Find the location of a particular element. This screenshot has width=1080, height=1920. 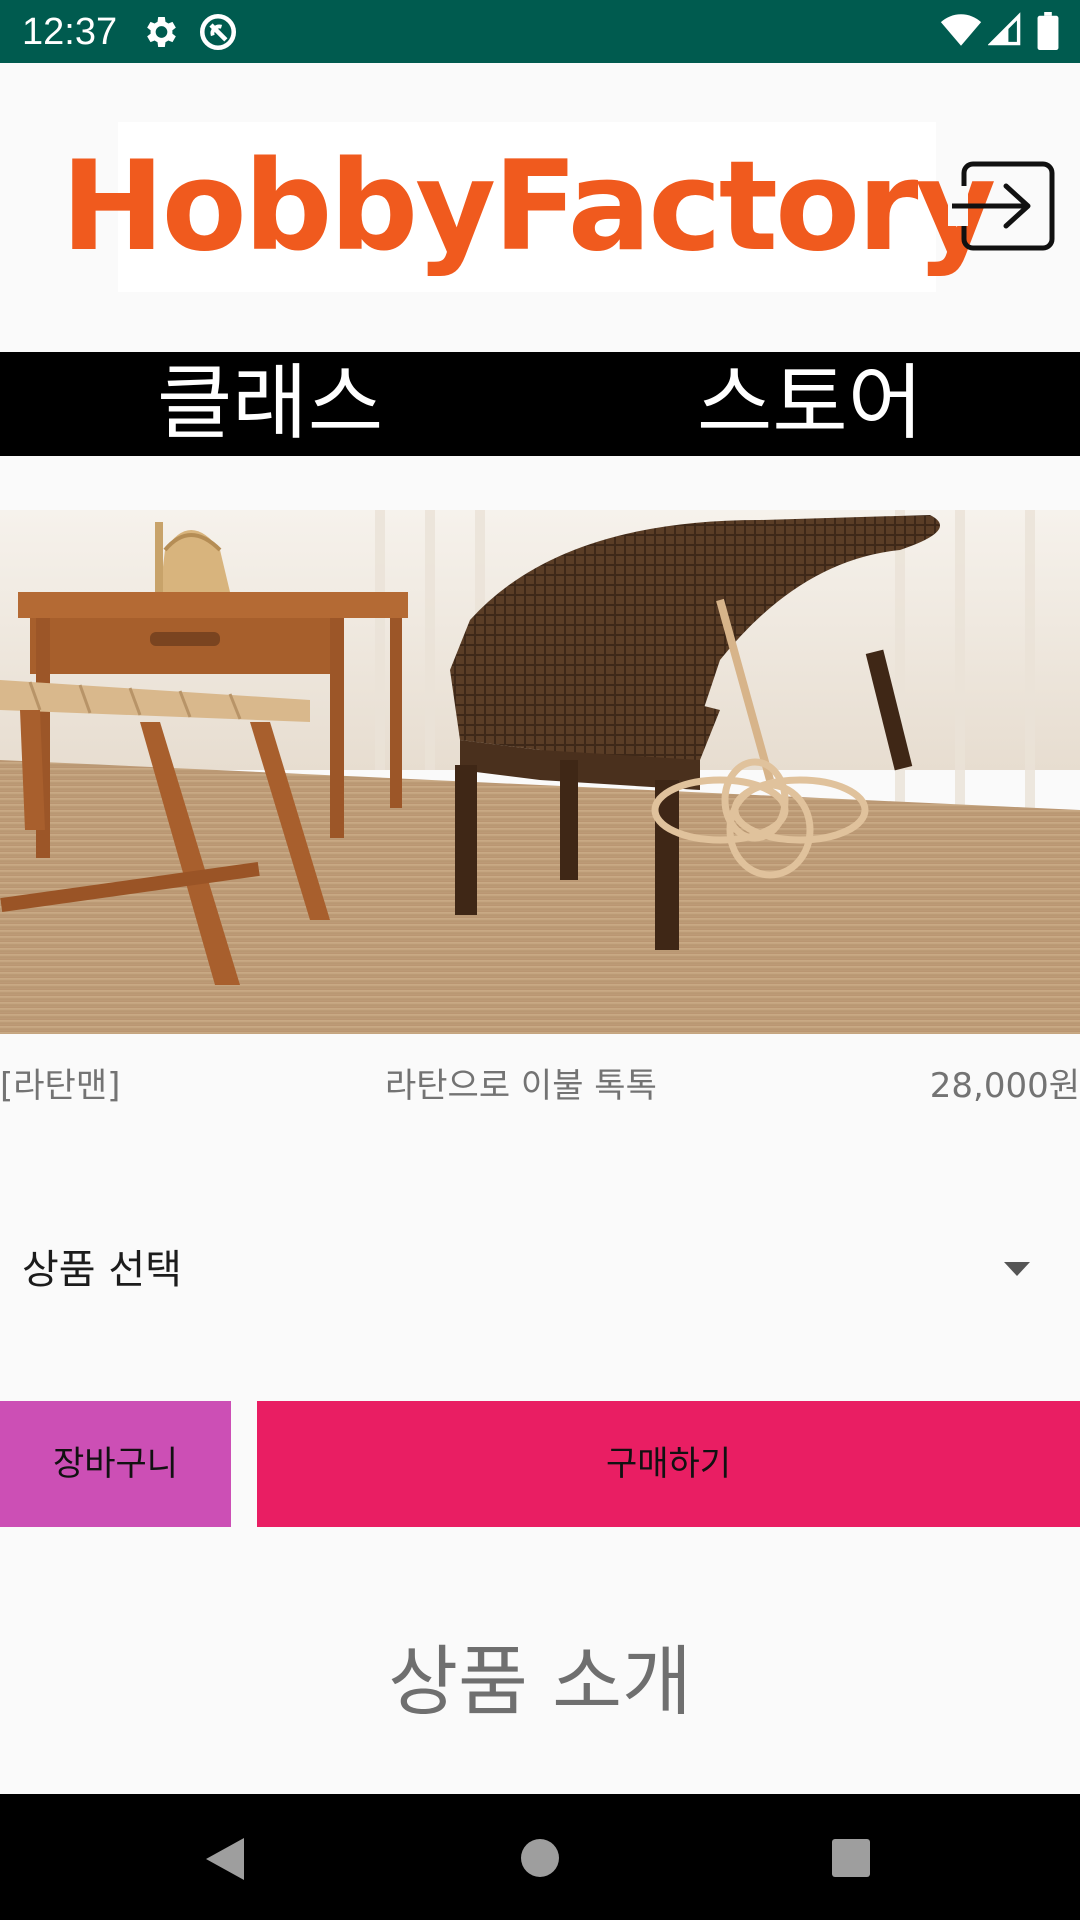

tab-bar: 클래스 스토어 is located at coordinates (540, 404).